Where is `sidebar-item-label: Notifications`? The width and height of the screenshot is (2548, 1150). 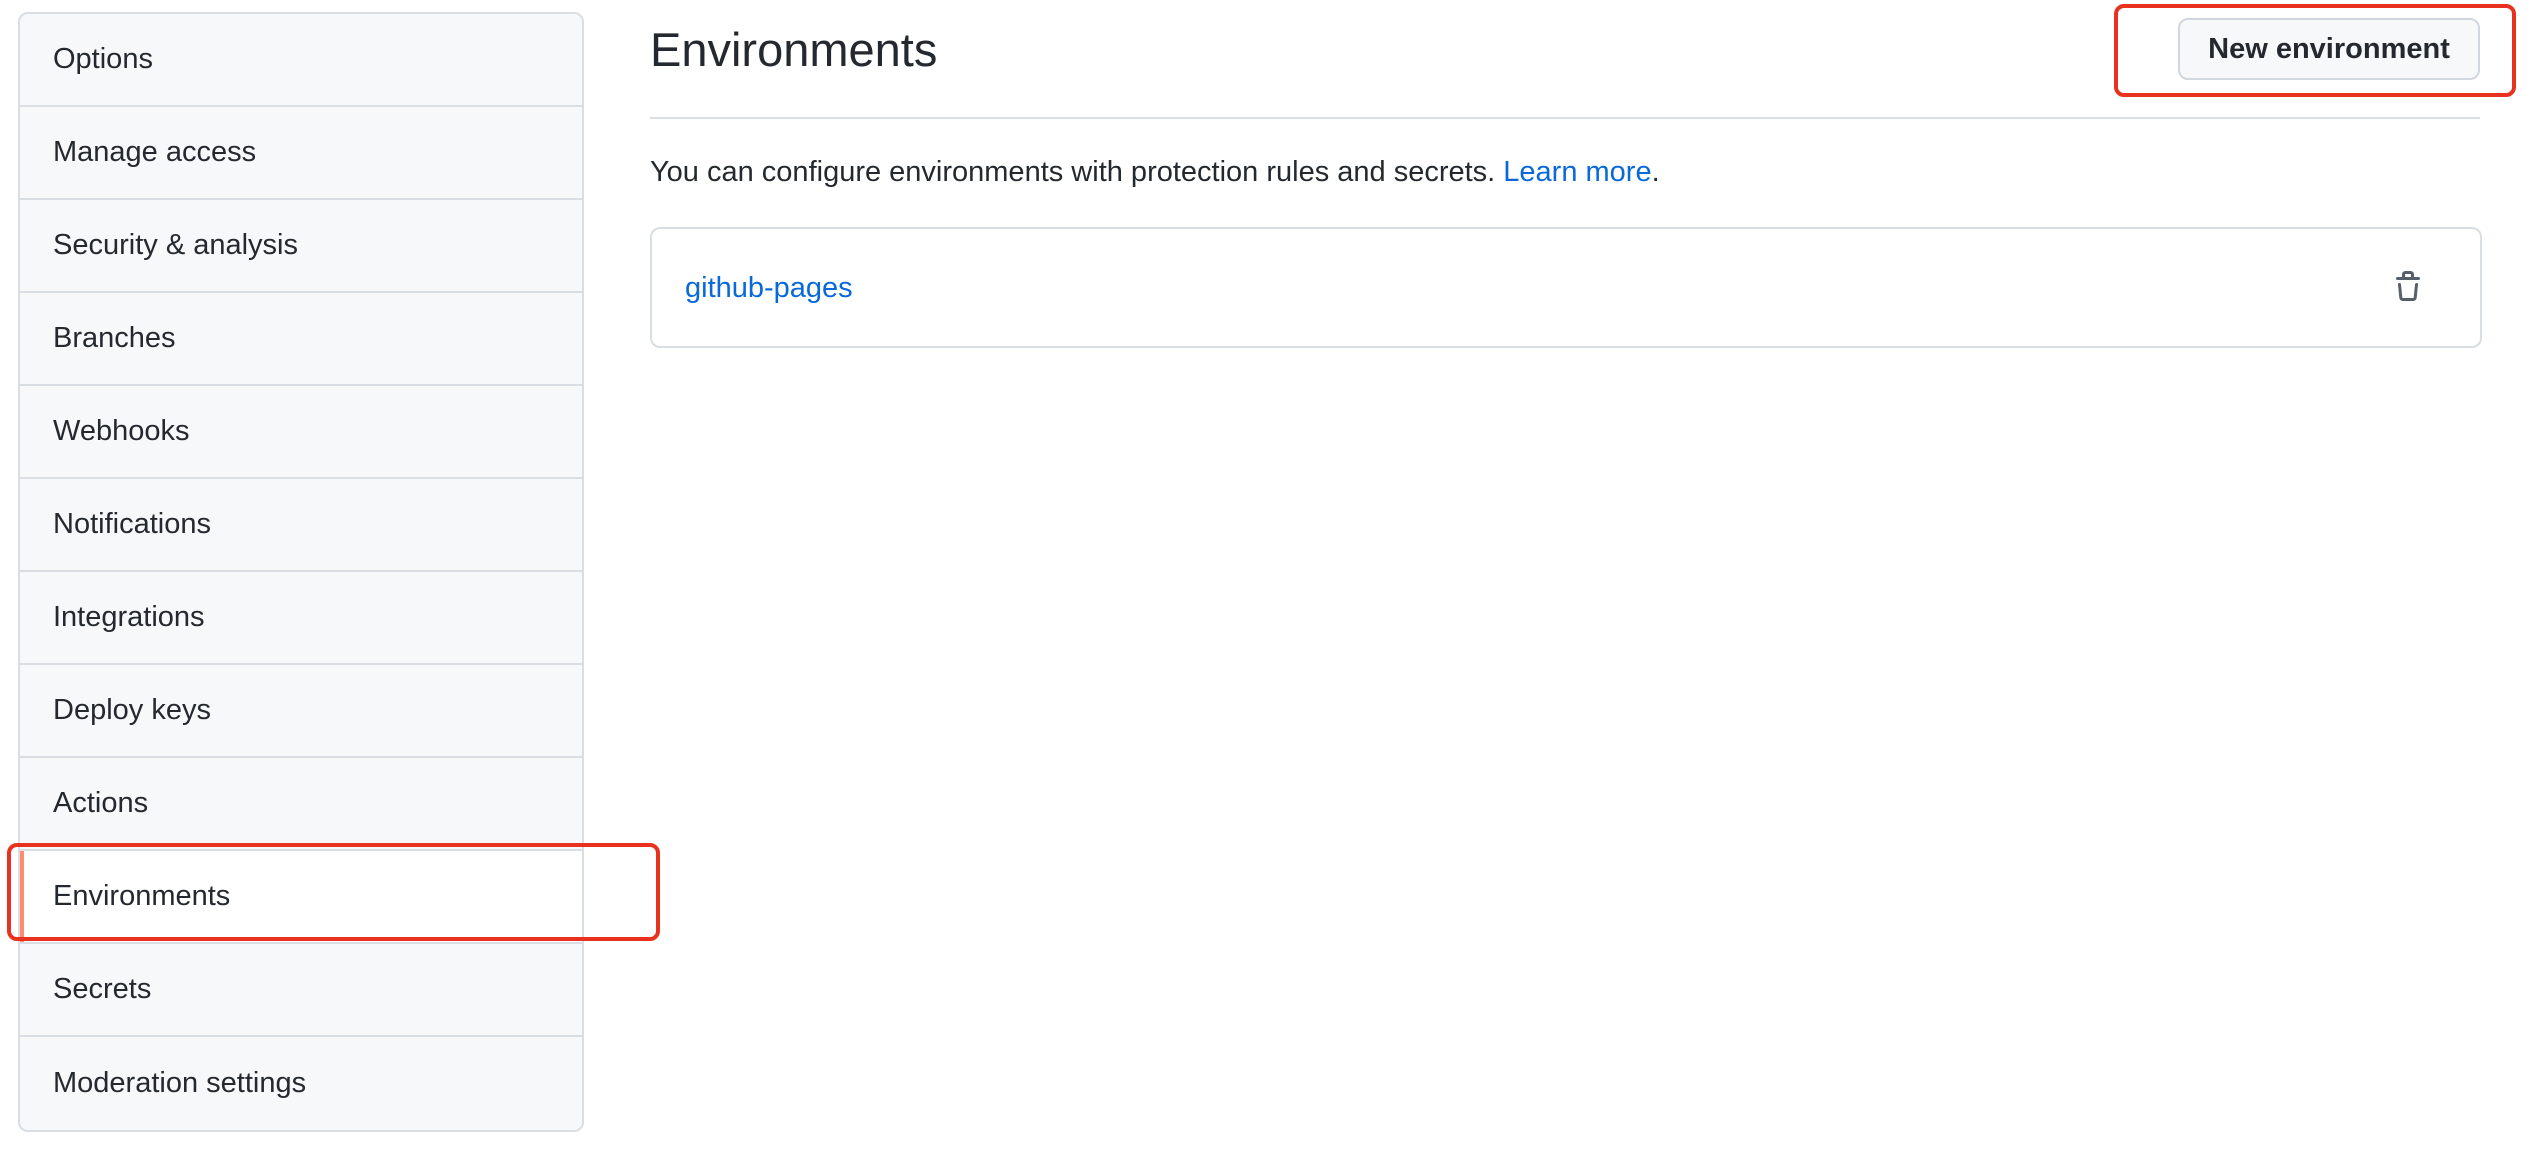 sidebar-item-label: Notifications is located at coordinates (132, 524).